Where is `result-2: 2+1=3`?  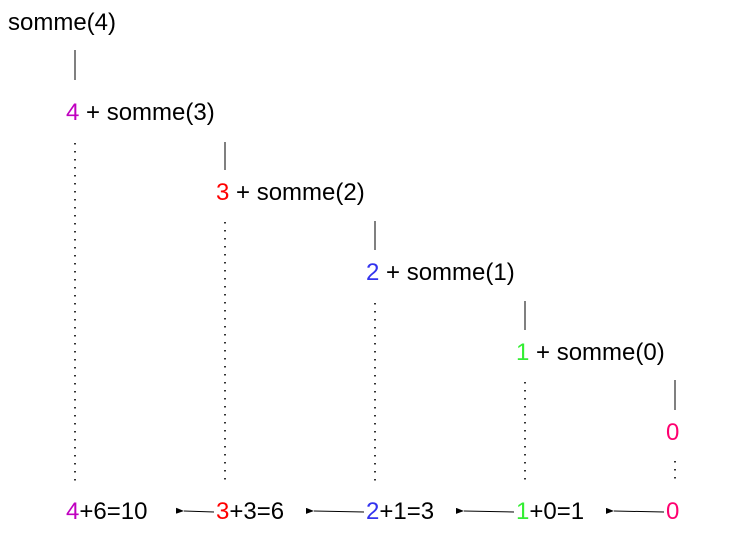 result-2: 2+1=3 is located at coordinates (400, 512).